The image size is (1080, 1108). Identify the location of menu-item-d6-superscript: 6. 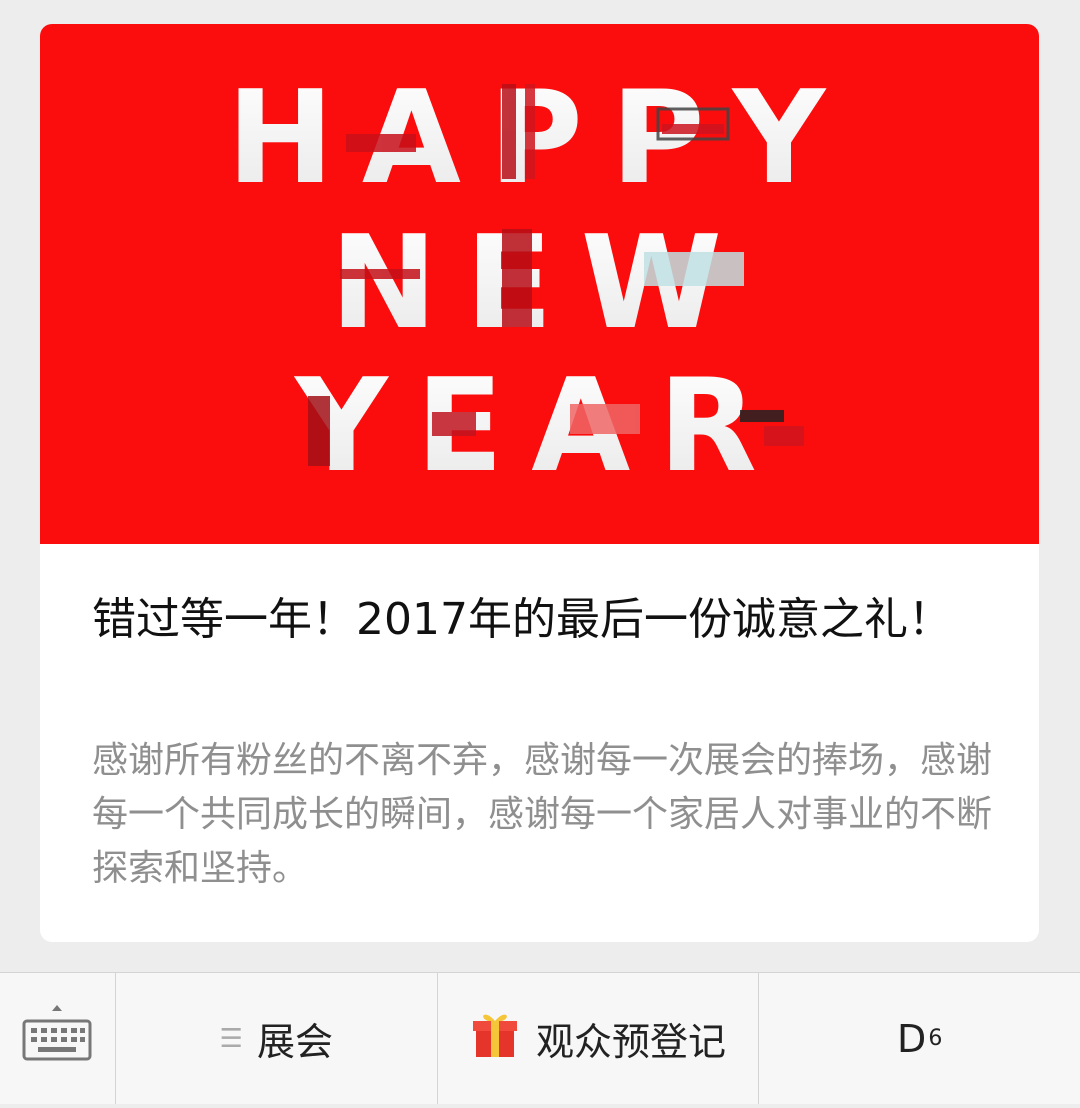
(935, 1038).